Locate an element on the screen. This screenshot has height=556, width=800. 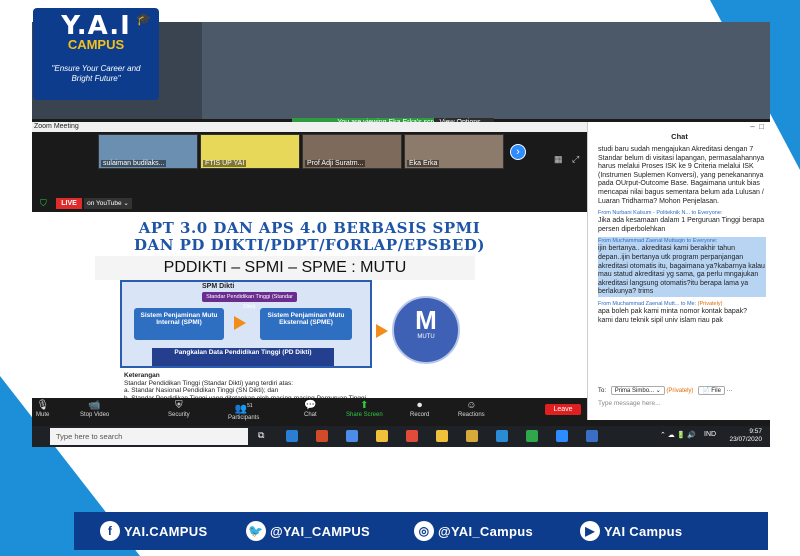
shield-icon: ⛉ is located at coordinates (43, 203).